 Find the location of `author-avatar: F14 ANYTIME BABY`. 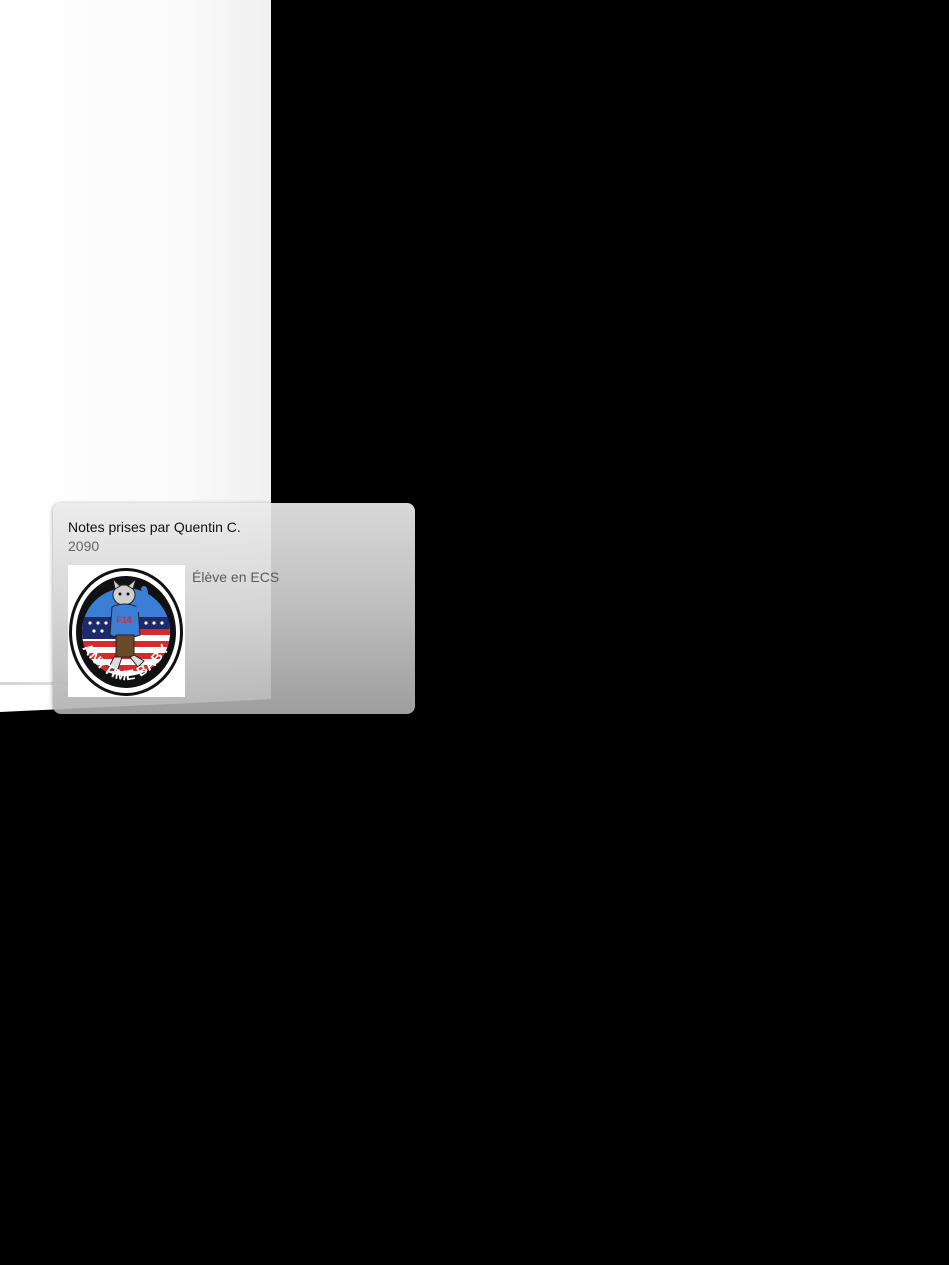

author-avatar: F14 ANYTIME BABY is located at coordinates (126, 631).